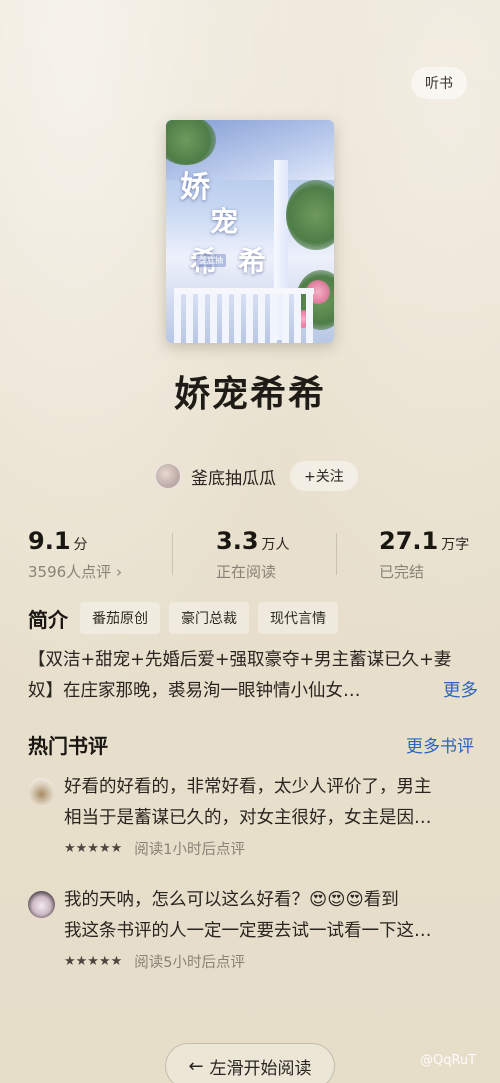 The width and height of the screenshot is (500, 1083). I want to click on readers-label: 正在阅读, so click(246, 572).